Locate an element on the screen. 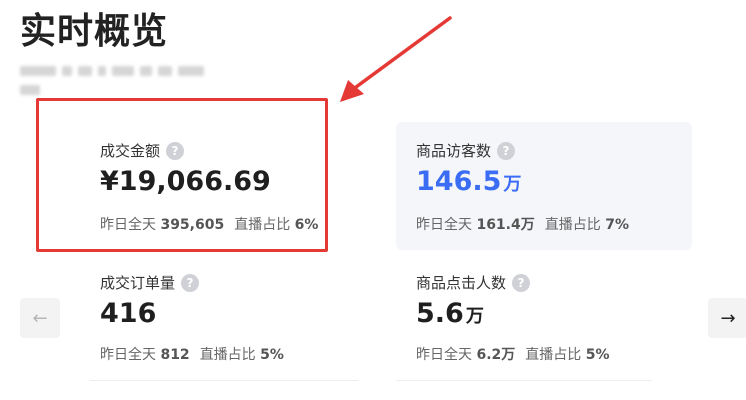 Image resolution: width=746 pixels, height=400 pixels. subtitle-redacted is located at coordinates (118, 77).